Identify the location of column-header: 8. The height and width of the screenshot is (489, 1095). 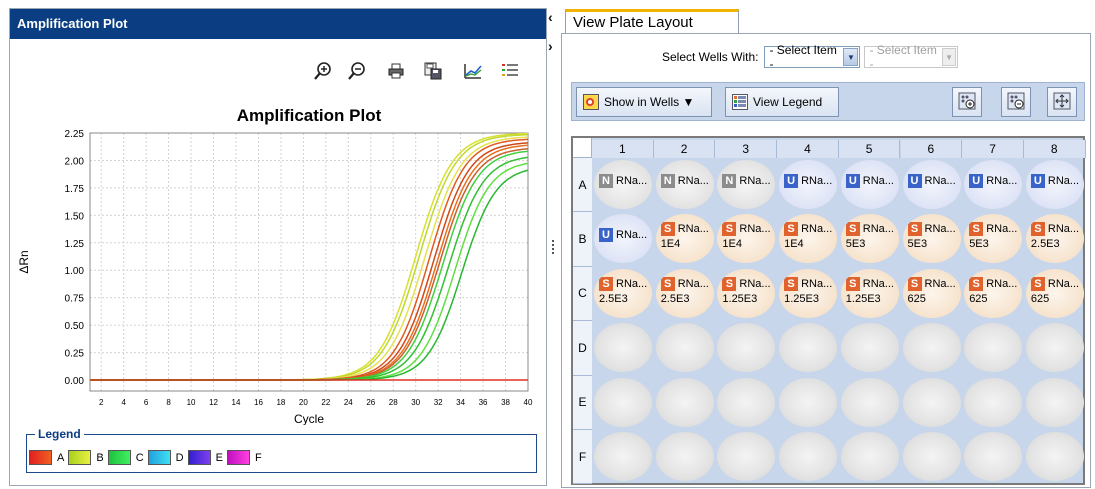
(1054, 149).